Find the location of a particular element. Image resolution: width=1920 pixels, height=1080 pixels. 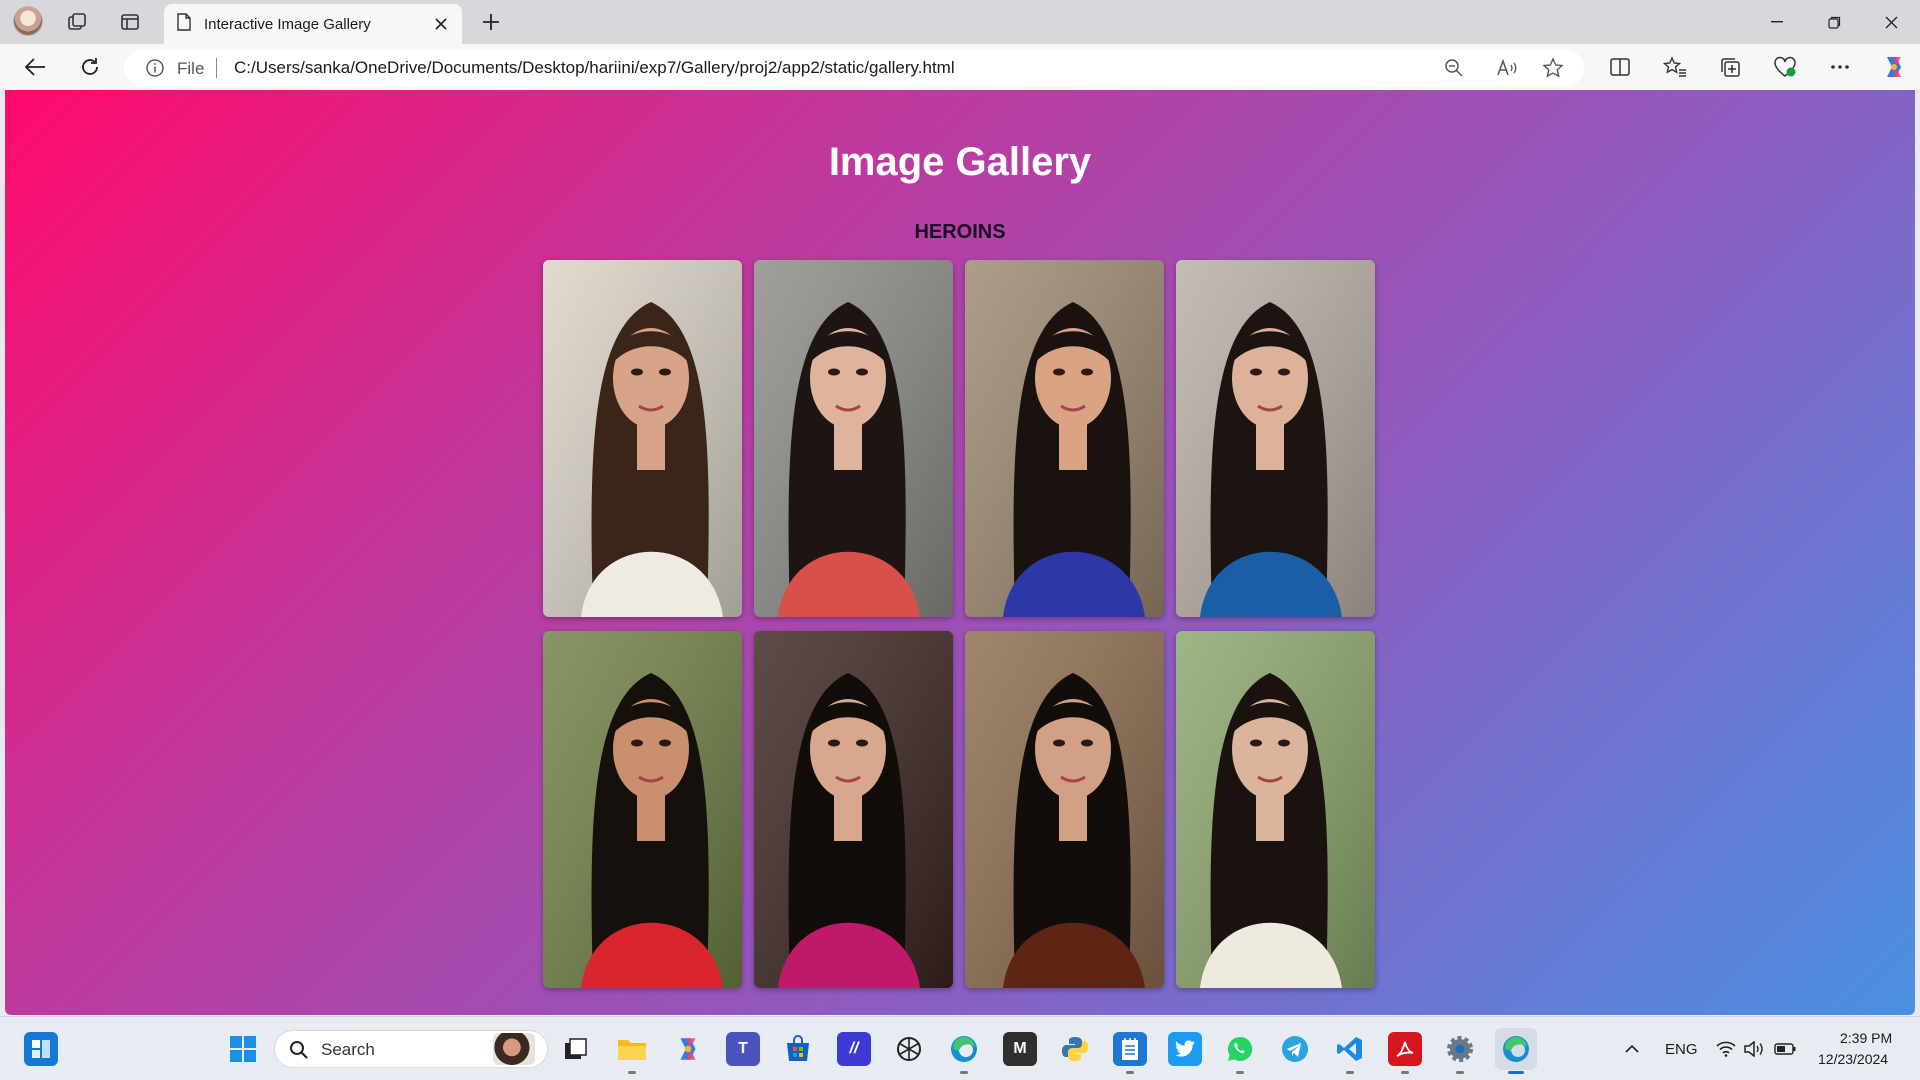

language-indicator: ENG is located at coordinates (1681, 1049).